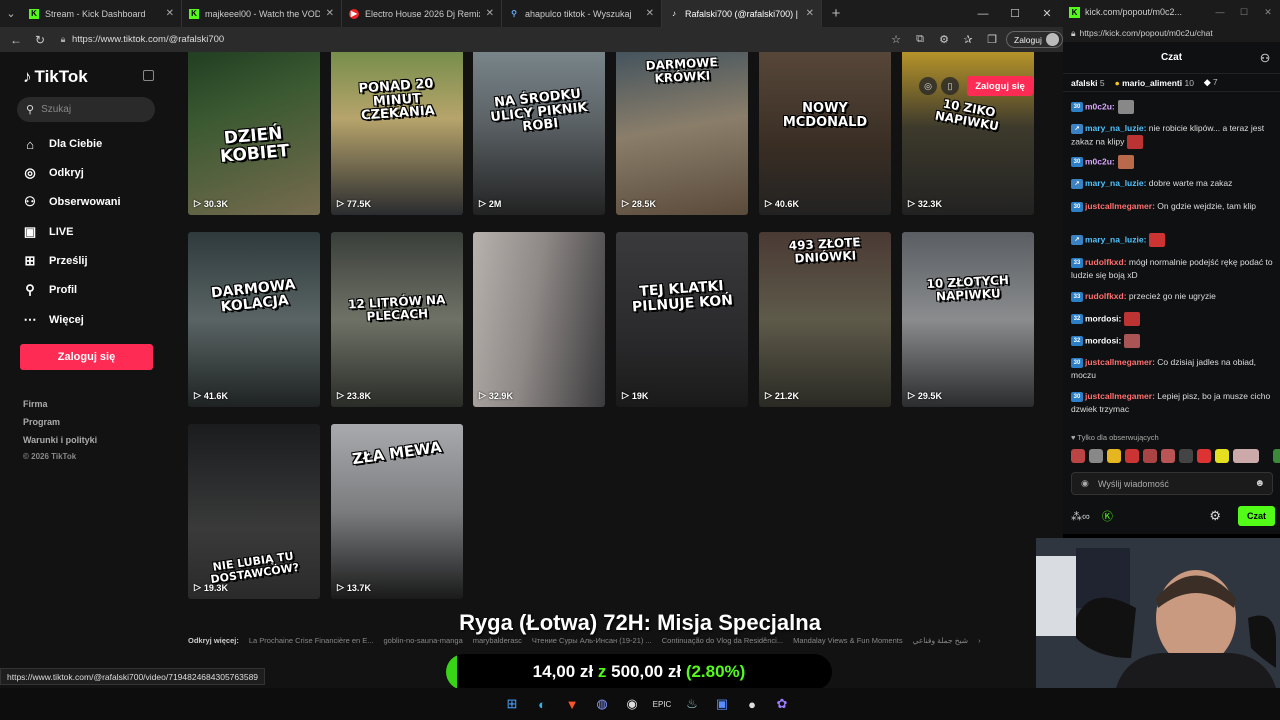  Describe the element at coordinates (254, 511) in the screenshot. I see `video-card: NIE LUBIĄ TU DOSTAWCÓW? ▷ 19.3K` at that location.